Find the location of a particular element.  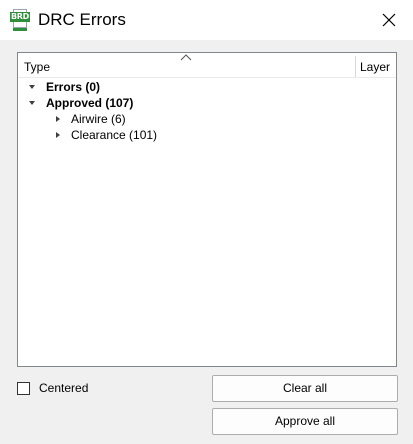

column-header-type: Type is located at coordinates (37, 67).